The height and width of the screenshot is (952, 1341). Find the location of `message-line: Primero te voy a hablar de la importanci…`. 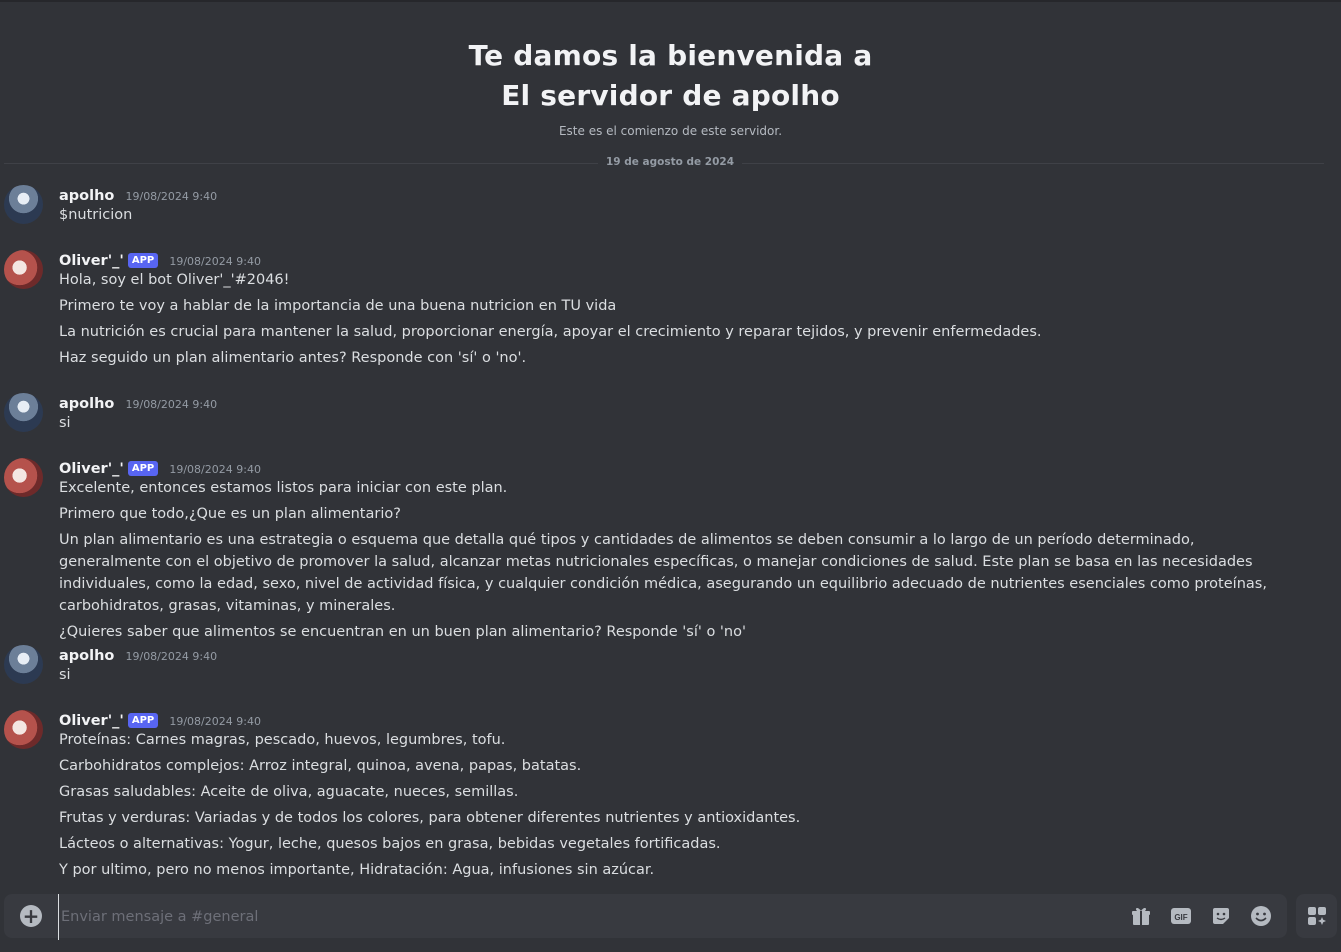

message-line: Primero te voy a hablar de la importanci… is located at coordinates (338, 306).